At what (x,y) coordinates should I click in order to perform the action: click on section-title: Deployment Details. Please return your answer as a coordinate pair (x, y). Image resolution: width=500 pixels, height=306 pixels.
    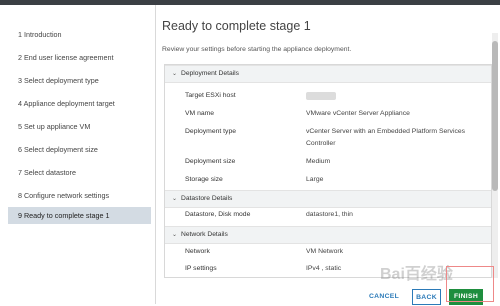
    Looking at the image, I should click on (210, 73).